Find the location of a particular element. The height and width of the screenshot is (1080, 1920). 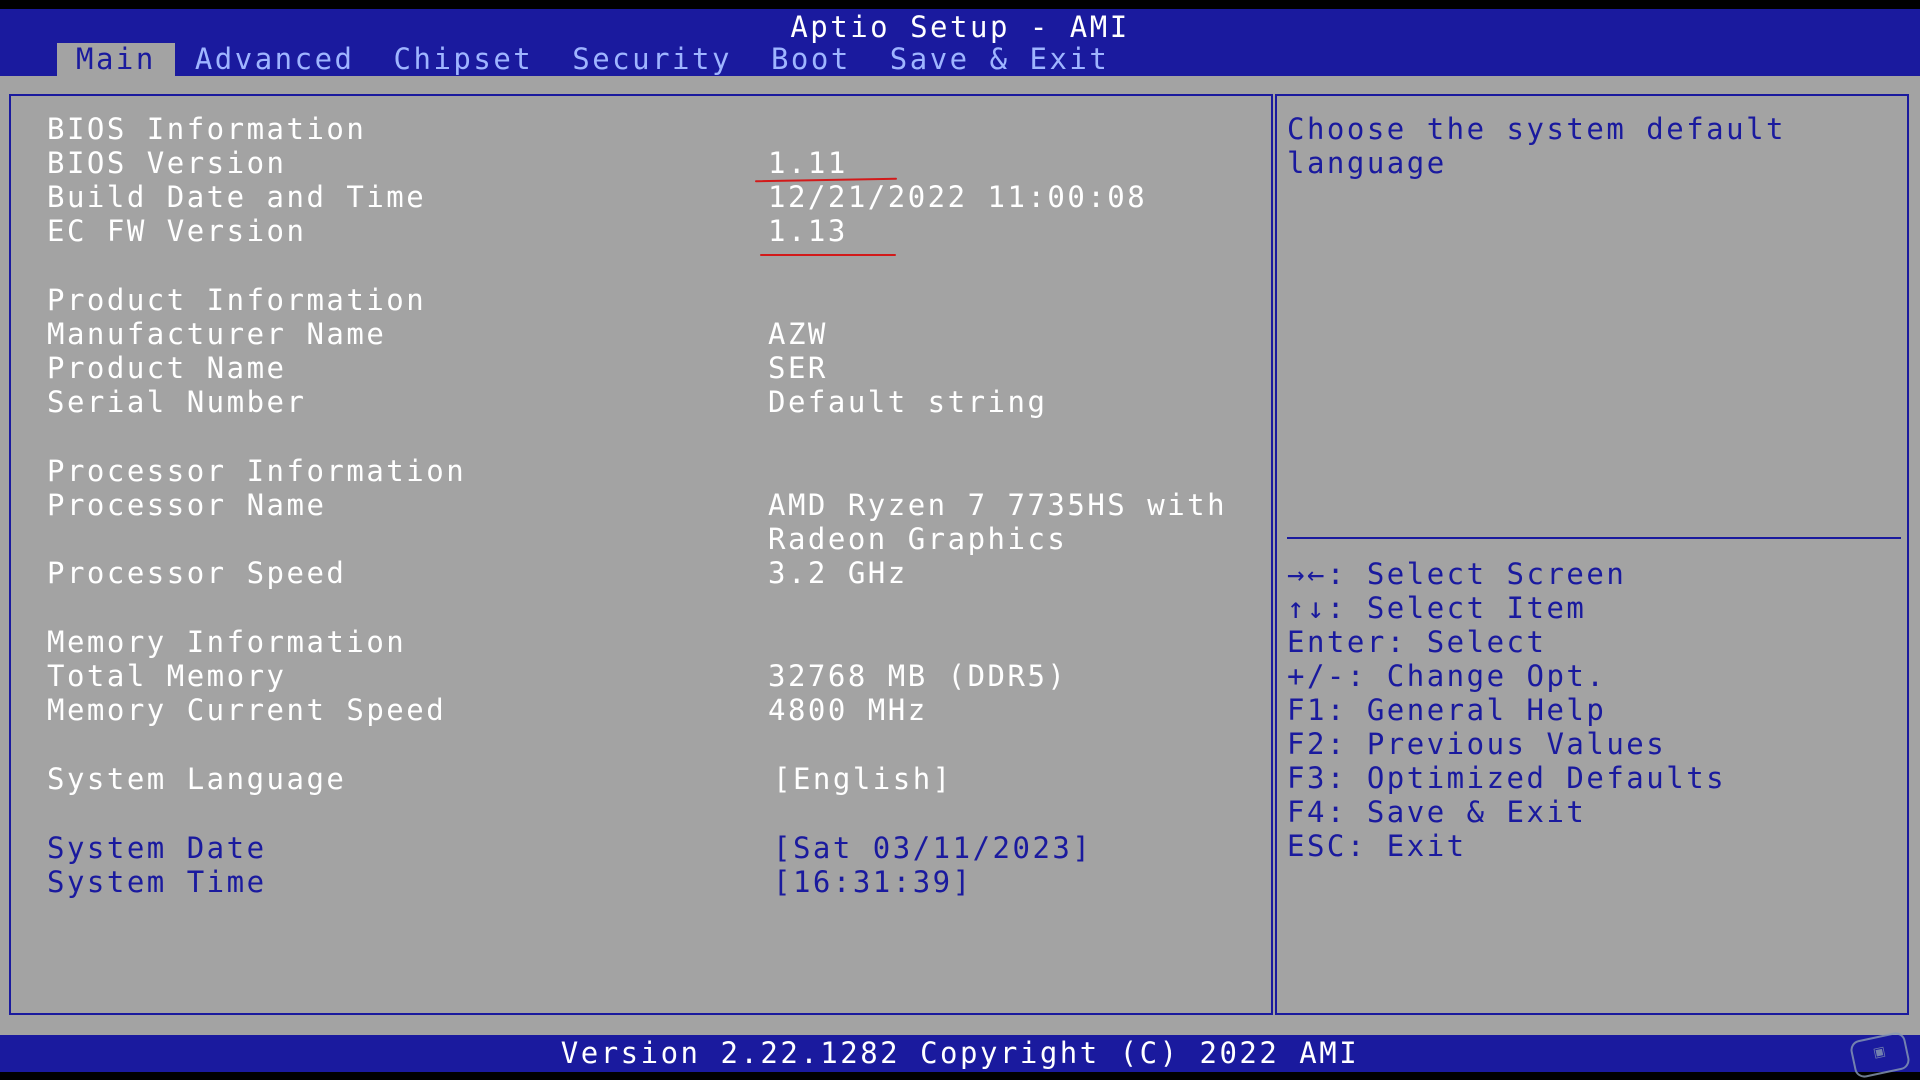

version-footer: Version 2.22.1282 Copyright (C) 2022 AMI is located at coordinates (960, 1053).